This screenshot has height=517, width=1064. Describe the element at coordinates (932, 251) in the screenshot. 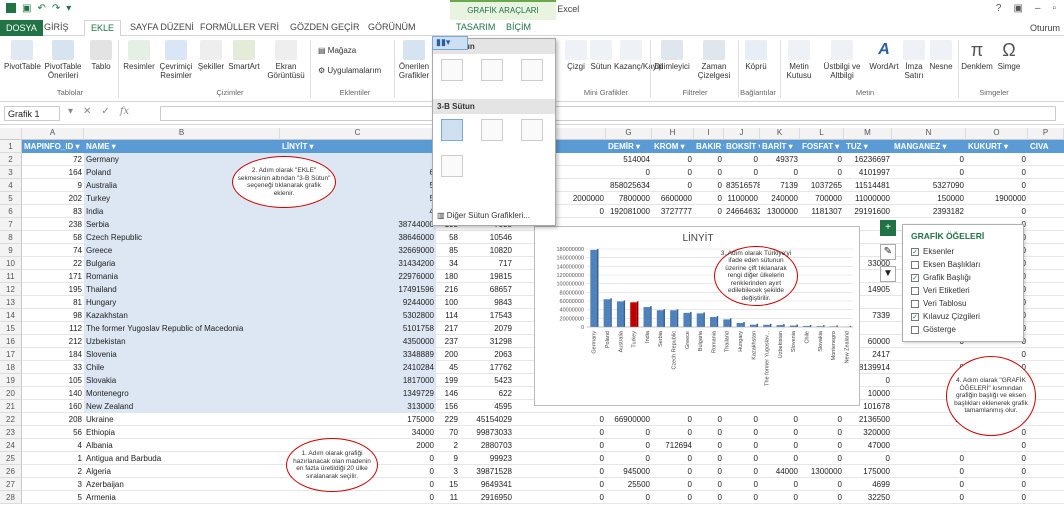

I see `chart-element-option: ✓ Eksenler` at that location.